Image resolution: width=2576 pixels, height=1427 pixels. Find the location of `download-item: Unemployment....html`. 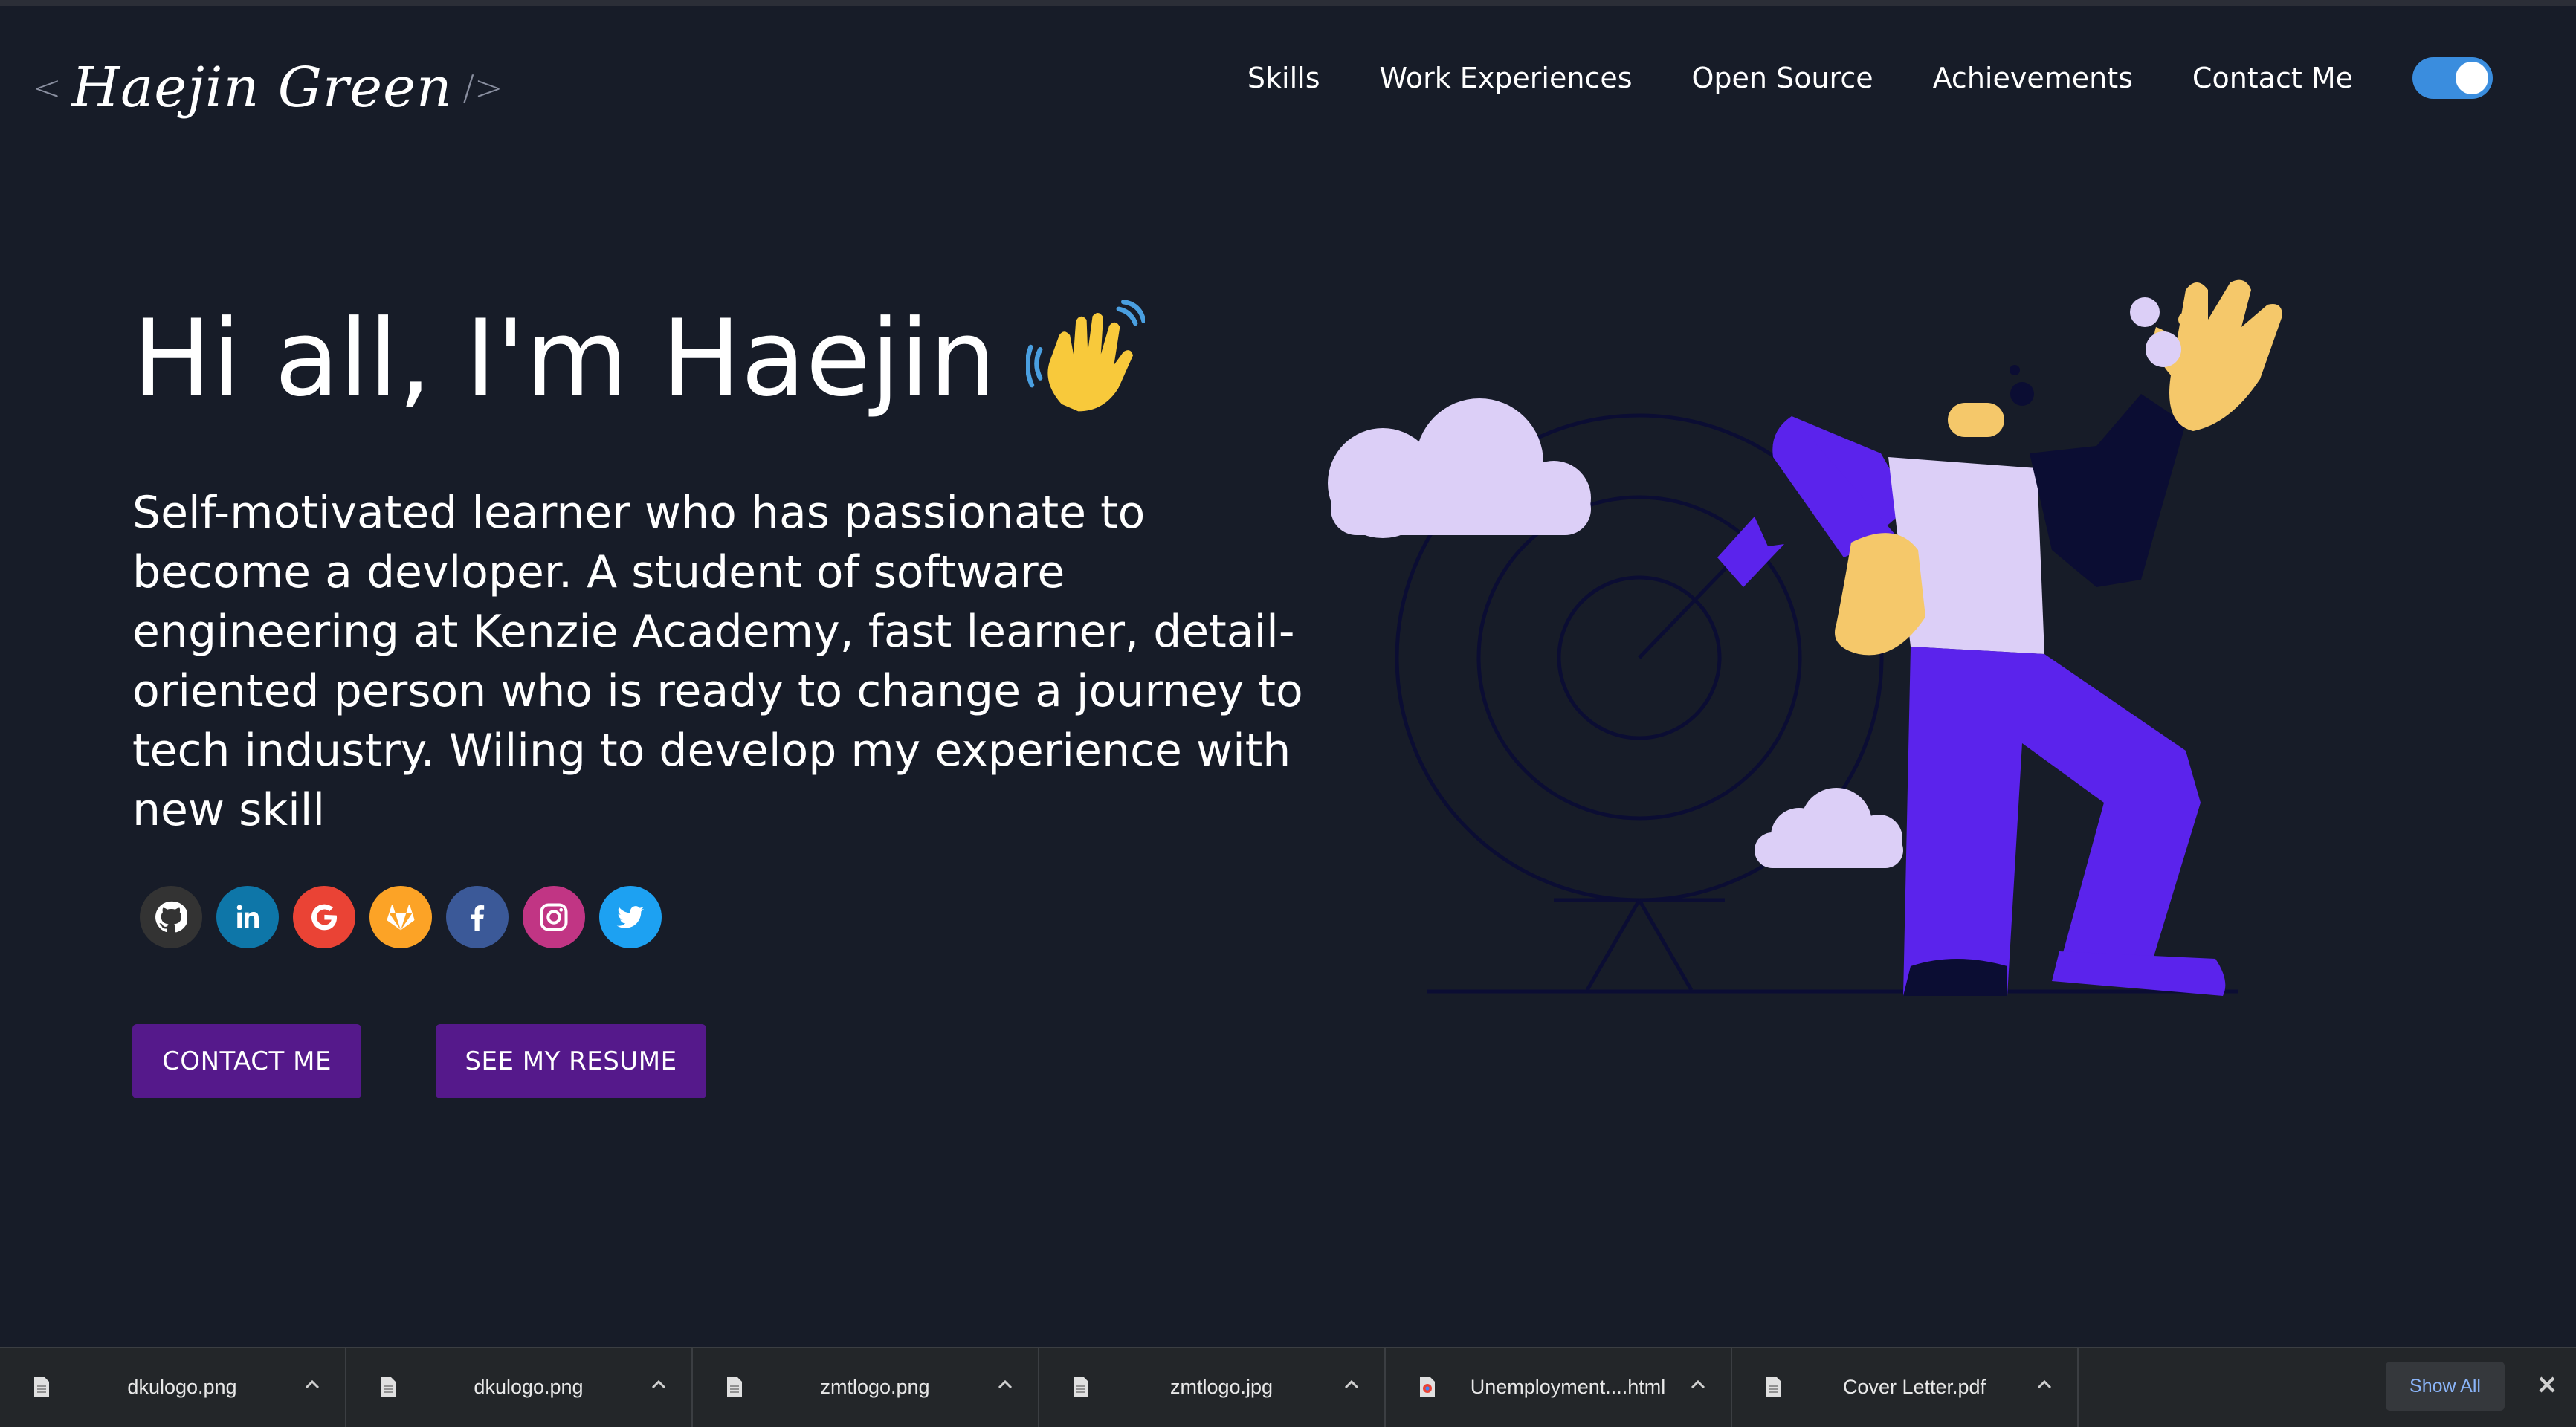

download-item: Unemployment....html is located at coordinates (1559, 1387).